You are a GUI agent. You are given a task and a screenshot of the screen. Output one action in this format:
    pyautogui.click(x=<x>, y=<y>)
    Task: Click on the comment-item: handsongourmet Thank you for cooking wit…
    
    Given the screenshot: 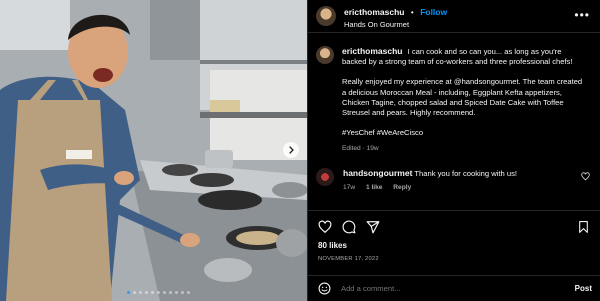 What is the action you would take?
    pyautogui.click(x=453, y=180)
    